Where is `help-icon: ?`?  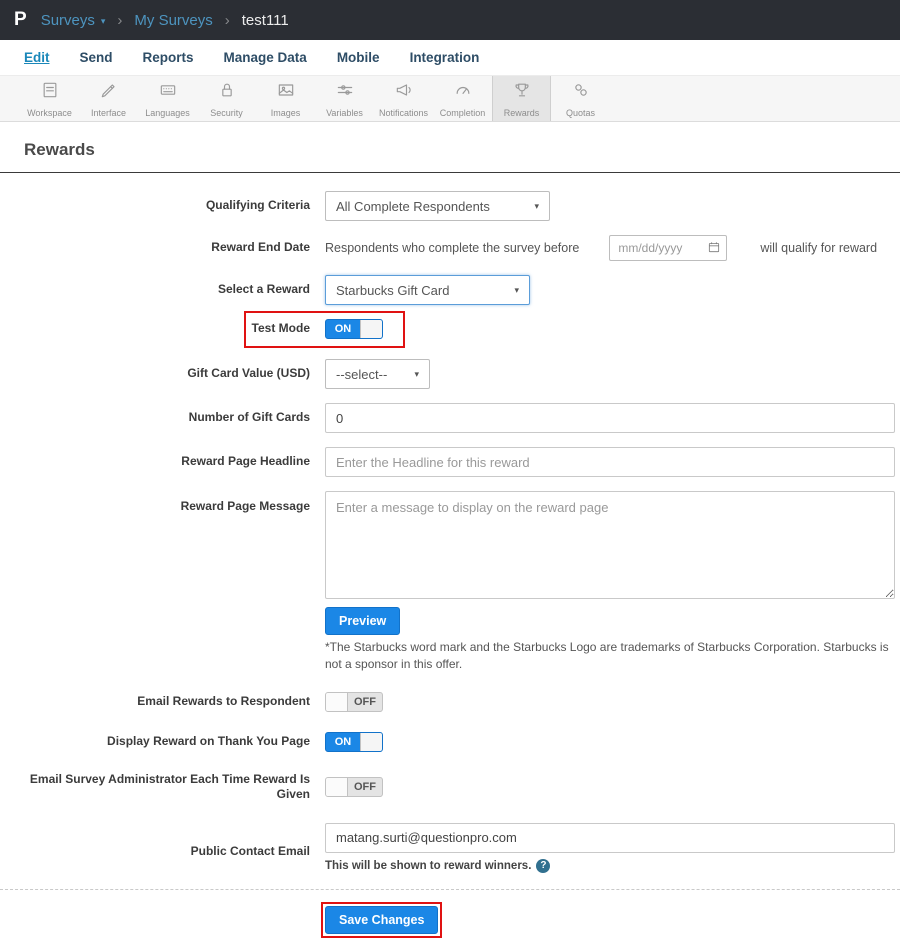 help-icon: ? is located at coordinates (543, 865).